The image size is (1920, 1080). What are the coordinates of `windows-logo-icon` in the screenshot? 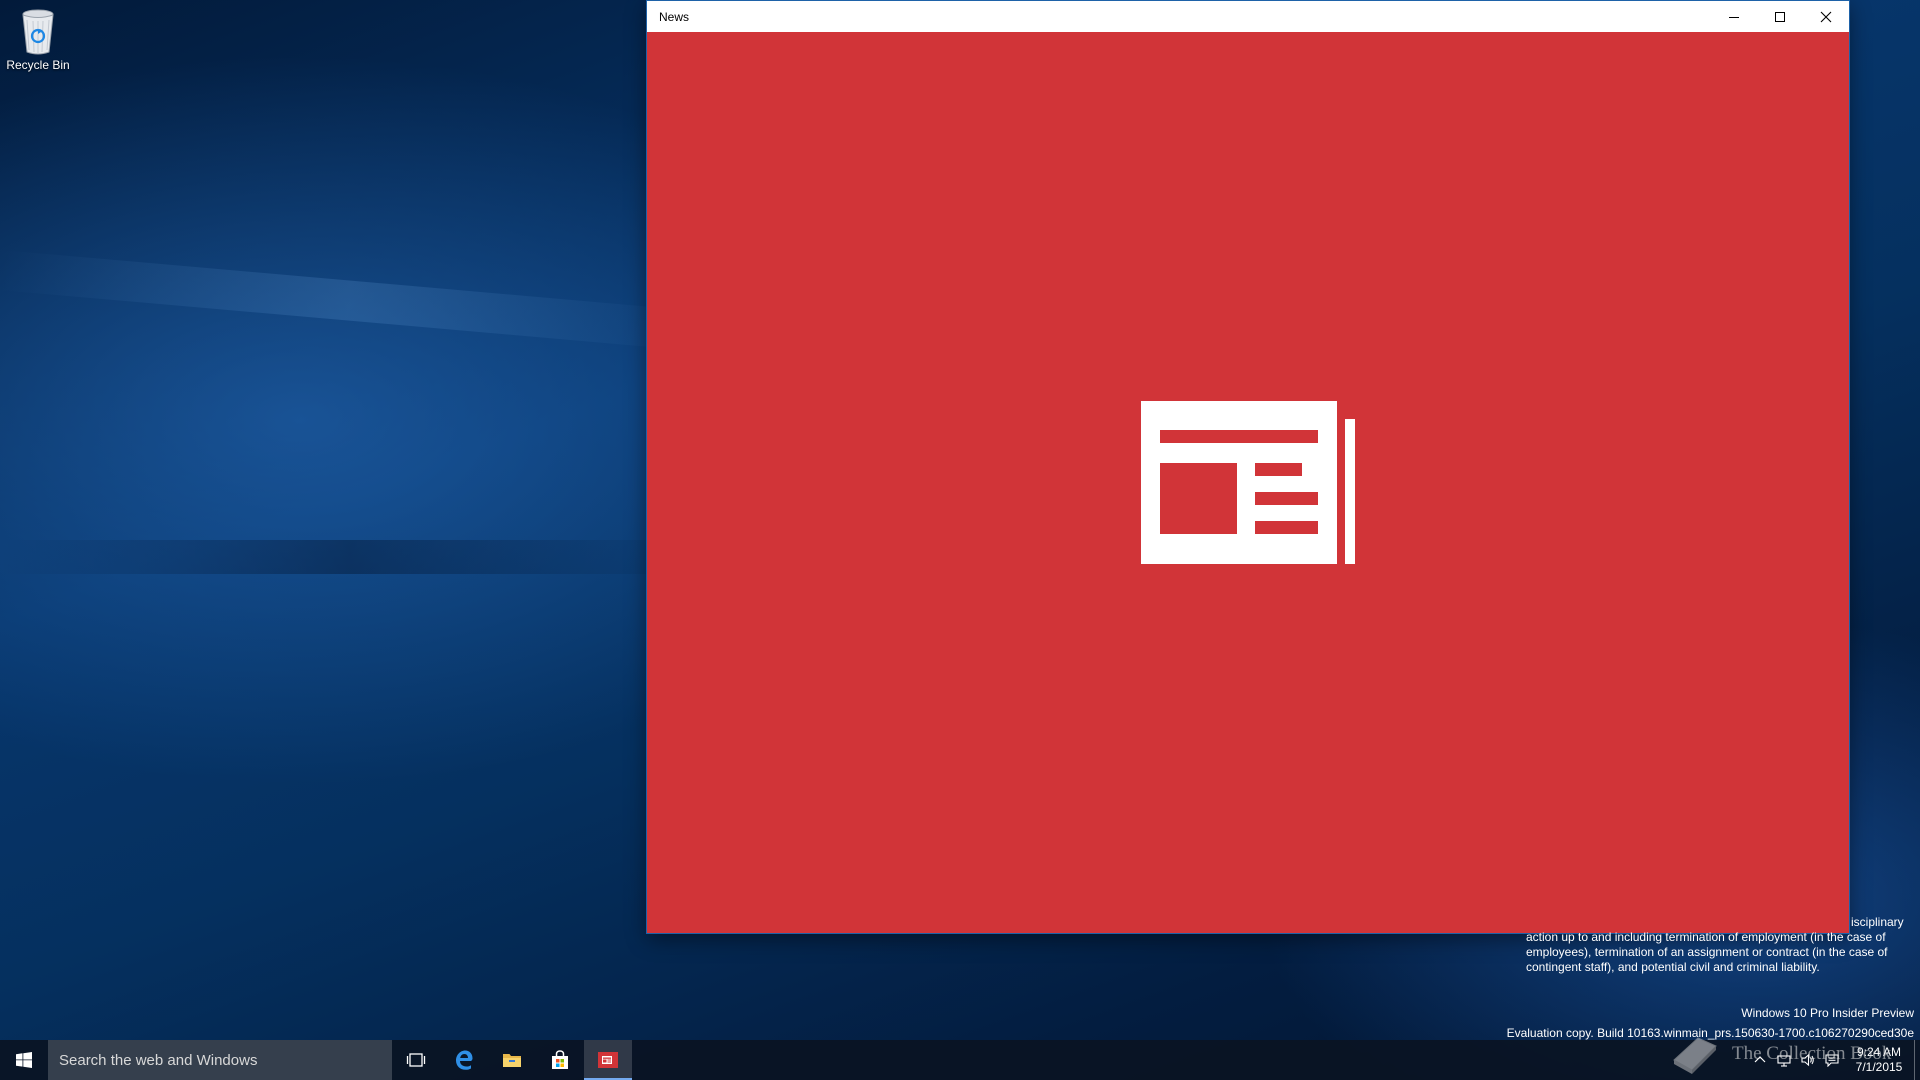 It's located at (24, 1060).